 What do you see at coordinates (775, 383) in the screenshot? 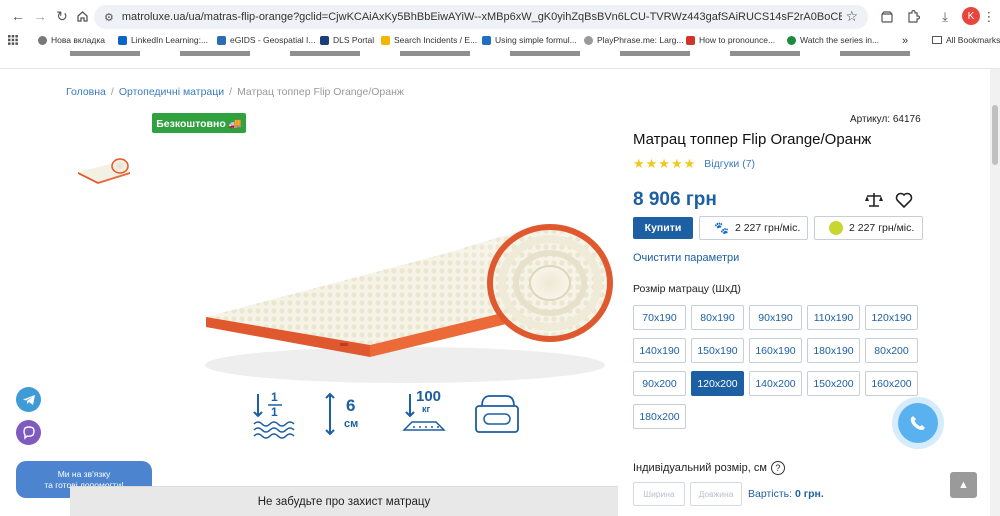
I see `size-option-140x200: 140x200` at bounding box center [775, 383].